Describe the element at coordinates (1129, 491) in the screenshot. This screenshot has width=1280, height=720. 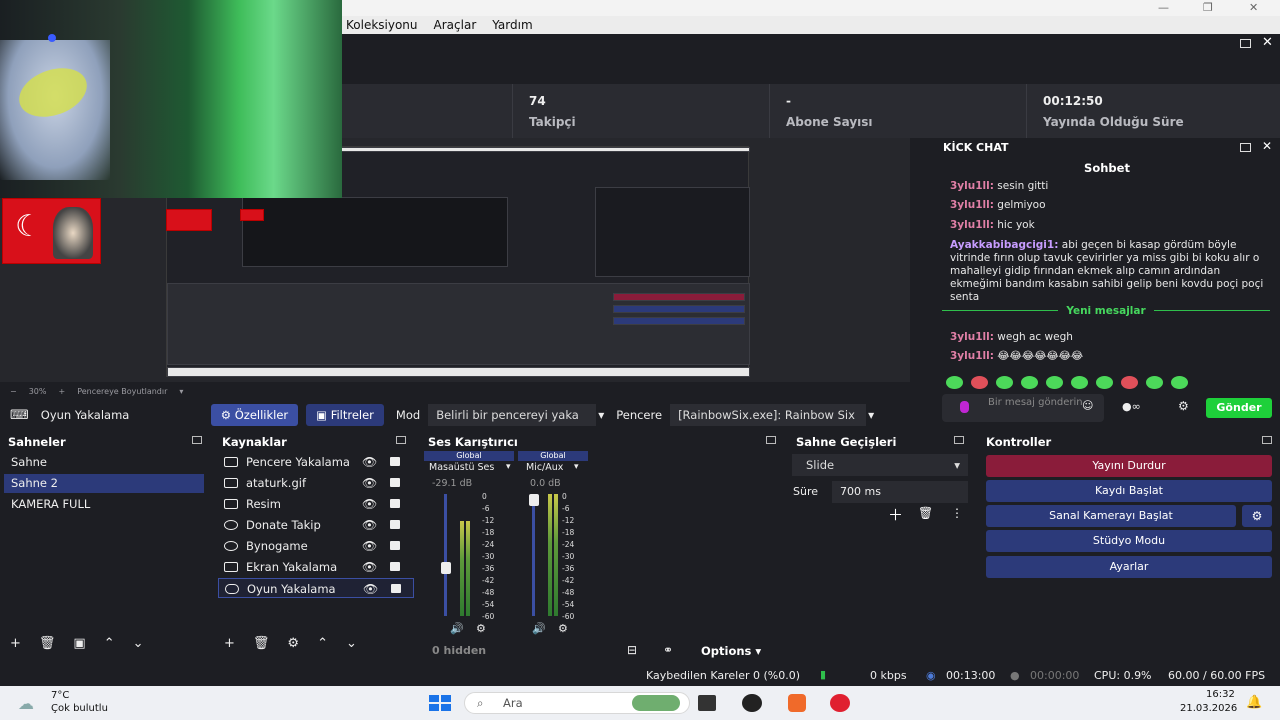
I see `start-recording-button: Kaydı Başlat` at that location.